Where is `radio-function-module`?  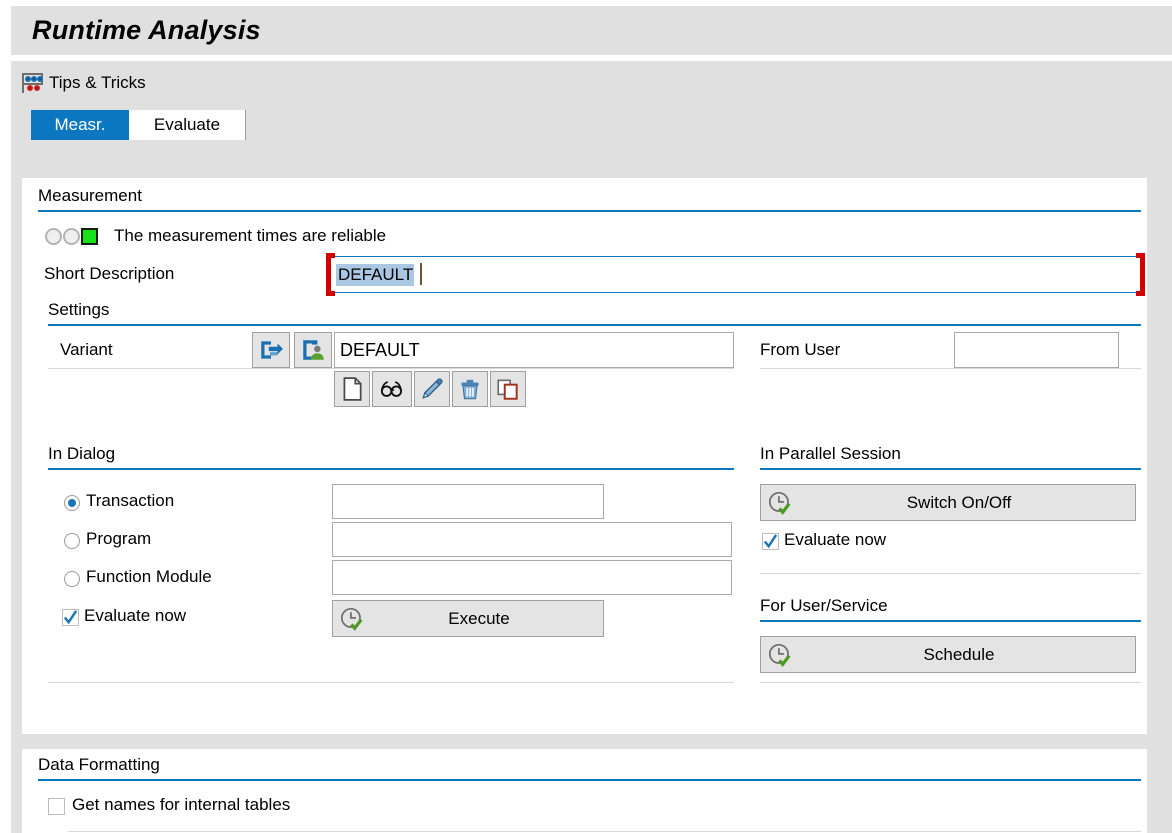 radio-function-module is located at coordinates (72, 579).